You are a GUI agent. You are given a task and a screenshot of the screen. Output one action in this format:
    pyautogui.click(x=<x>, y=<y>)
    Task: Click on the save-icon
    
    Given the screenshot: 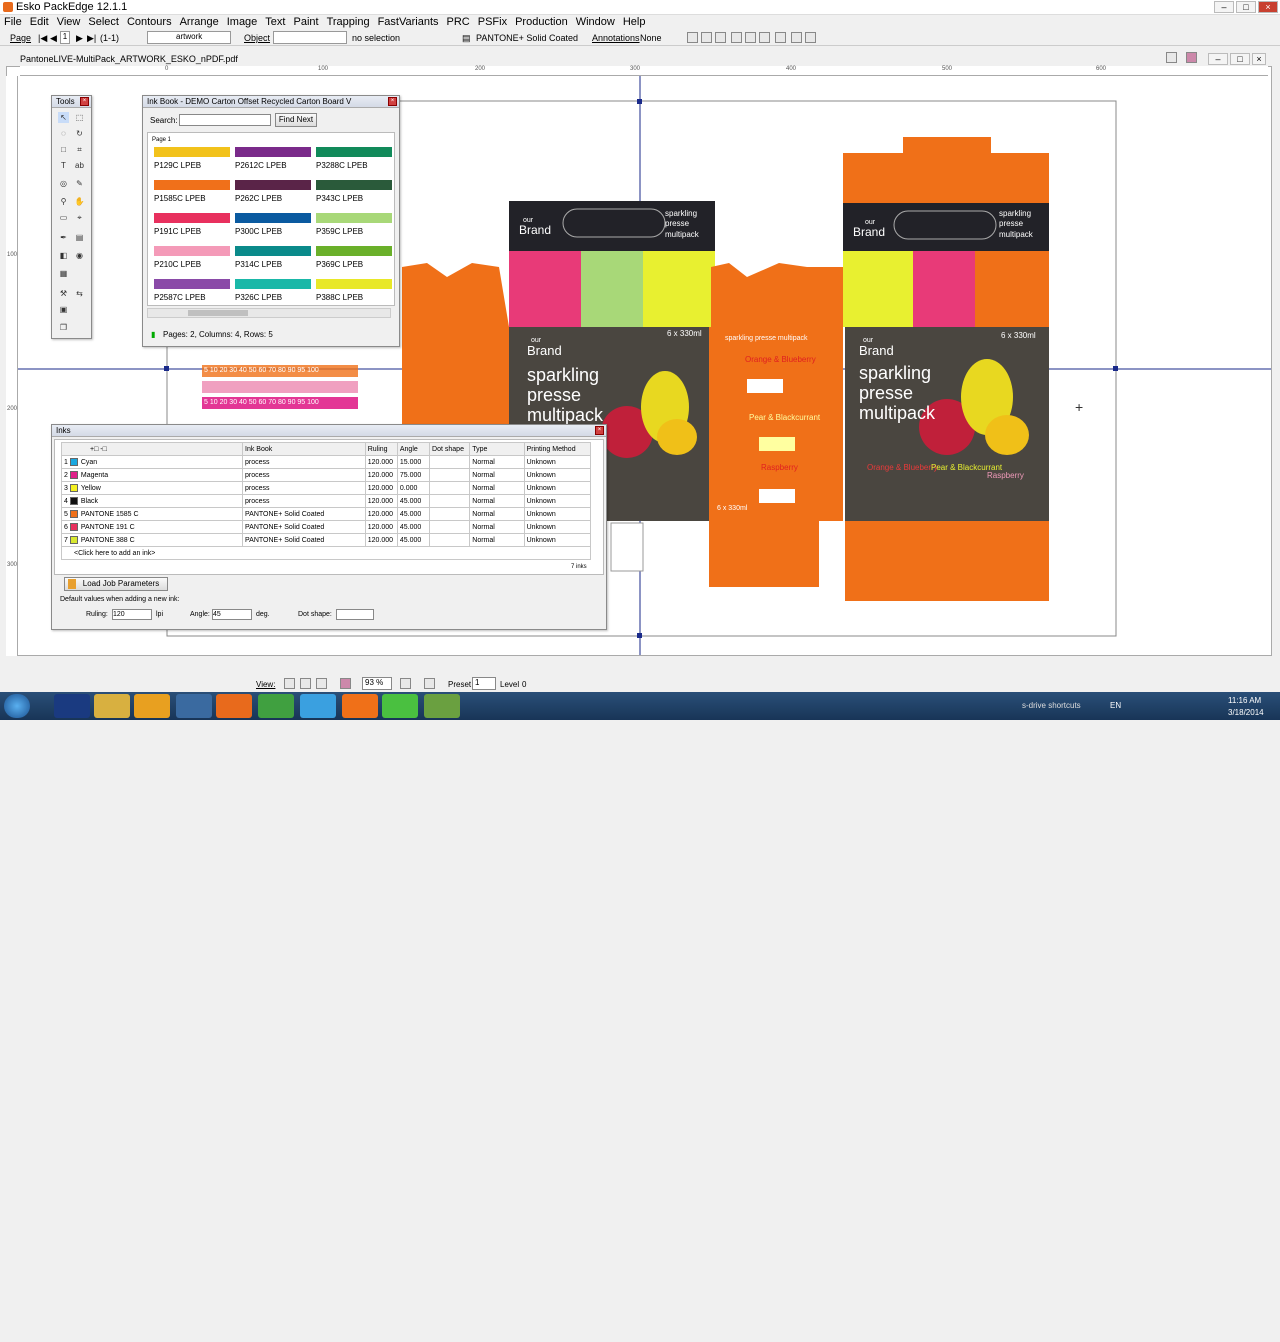 What is the action you would take?
    pyautogui.click(x=720, y=37)
    